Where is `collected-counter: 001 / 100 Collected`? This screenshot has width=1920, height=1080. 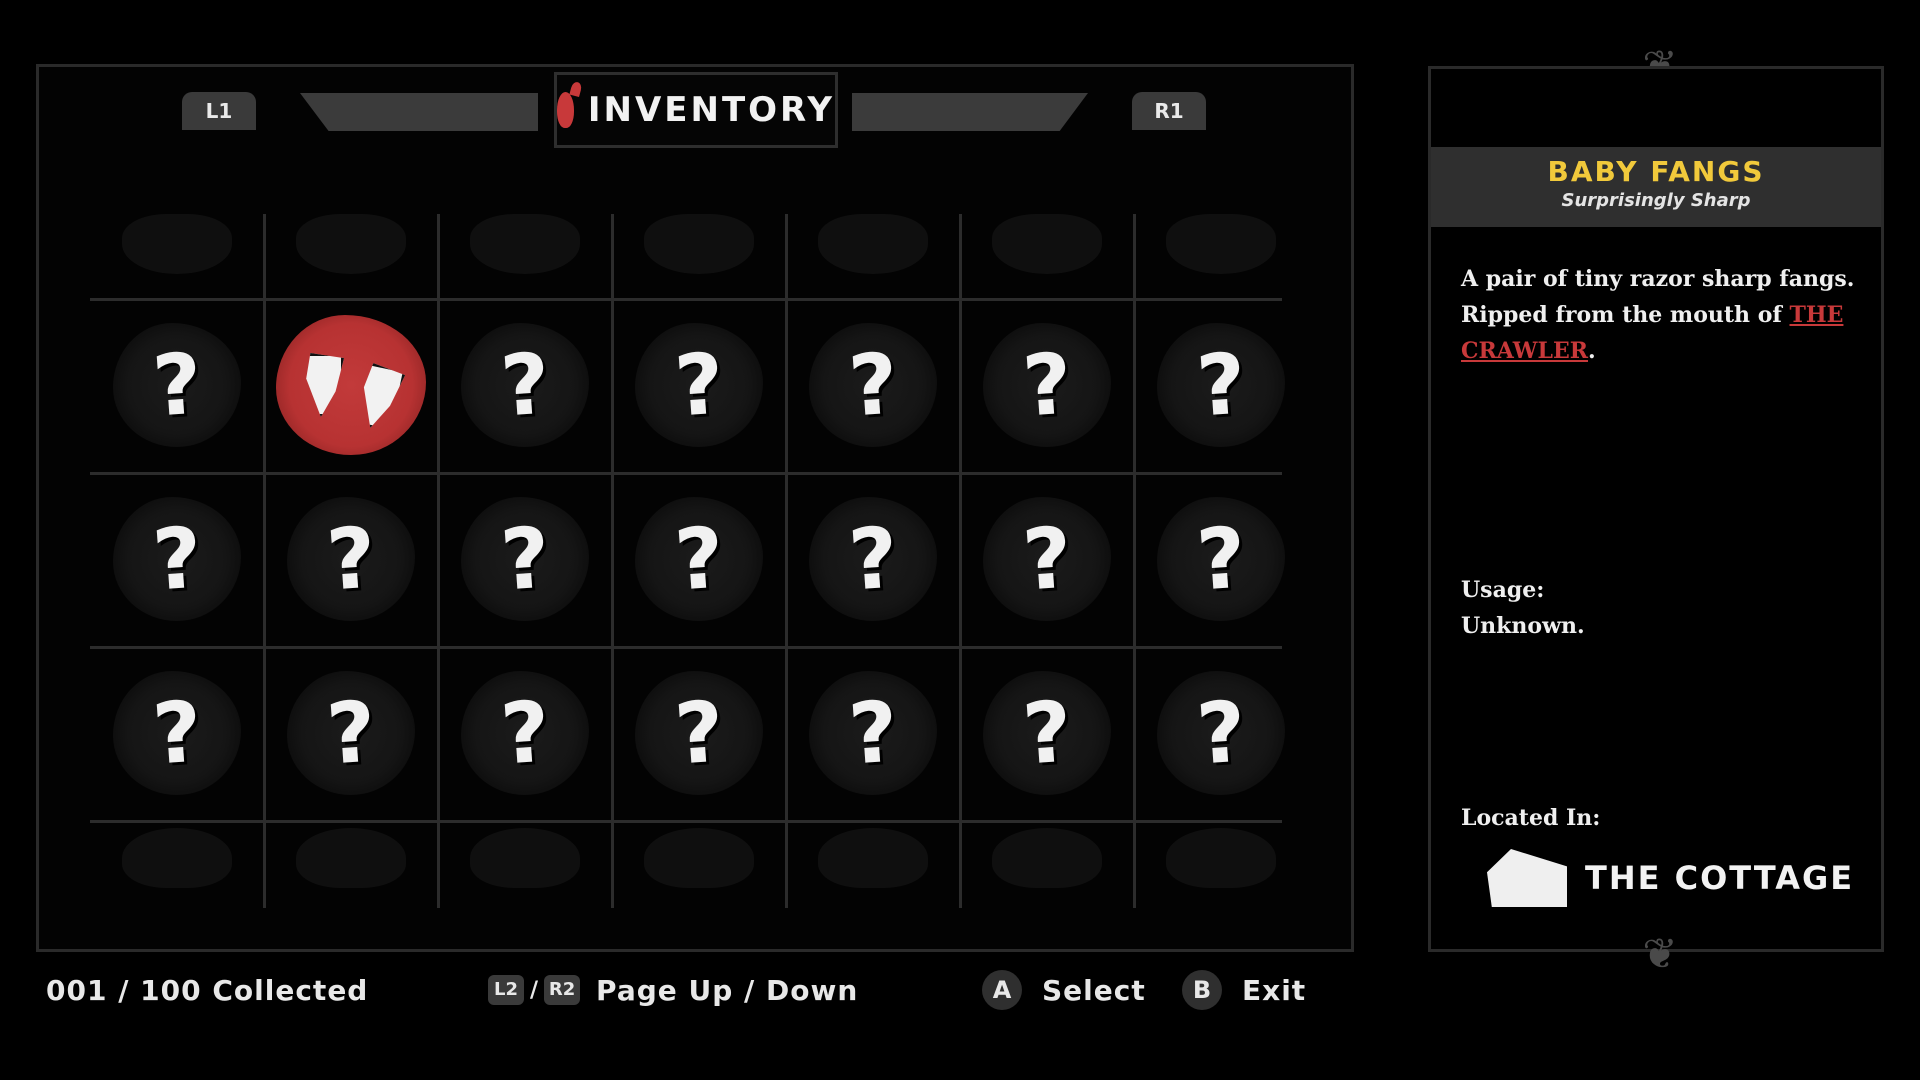 collected-counter: 001 / 100 Collected is located at coordinates (207, 990).